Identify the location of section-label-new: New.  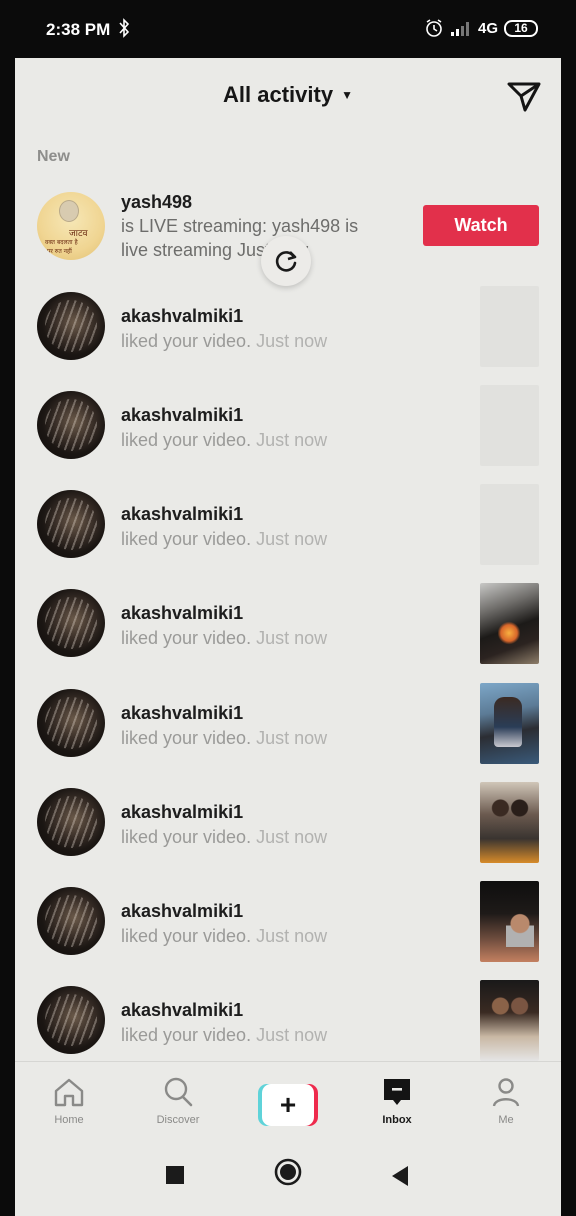
(53, 156).